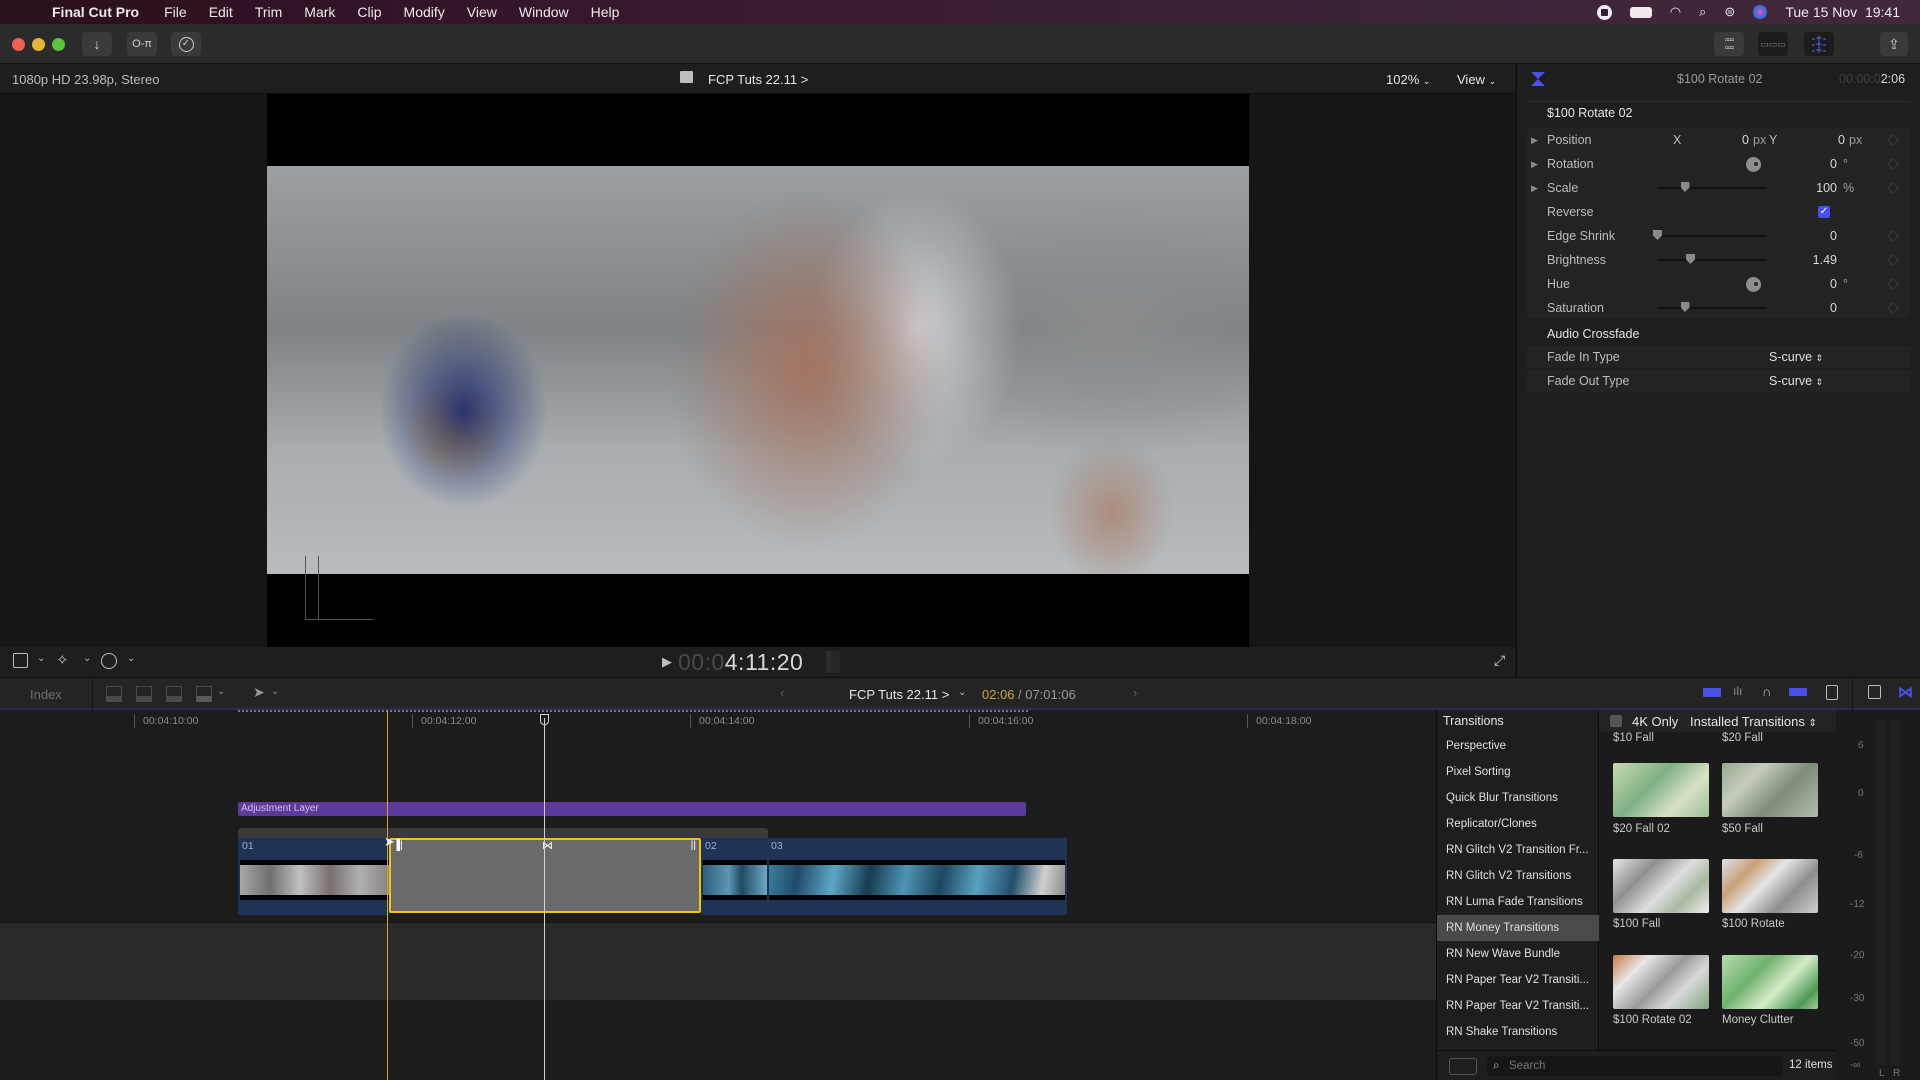 This screenshot has height=1080, width=1920. I want to click on background-tasks-button: ✓, so click(186, 44).